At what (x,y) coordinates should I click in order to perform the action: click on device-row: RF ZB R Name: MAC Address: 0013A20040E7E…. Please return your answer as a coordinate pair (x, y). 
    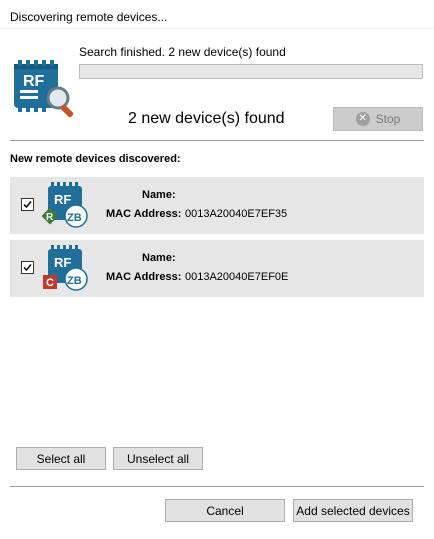
    Looking at the image, I should click on (217, 205).